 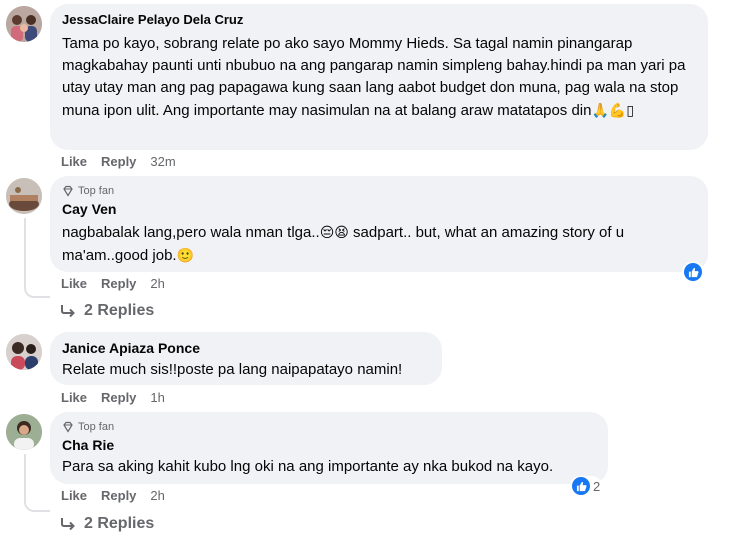 What do you see at coordinates (334, 232) in the screenshot?
I see `comment-emojis: 😔😫` at bounding box center [334, 232].